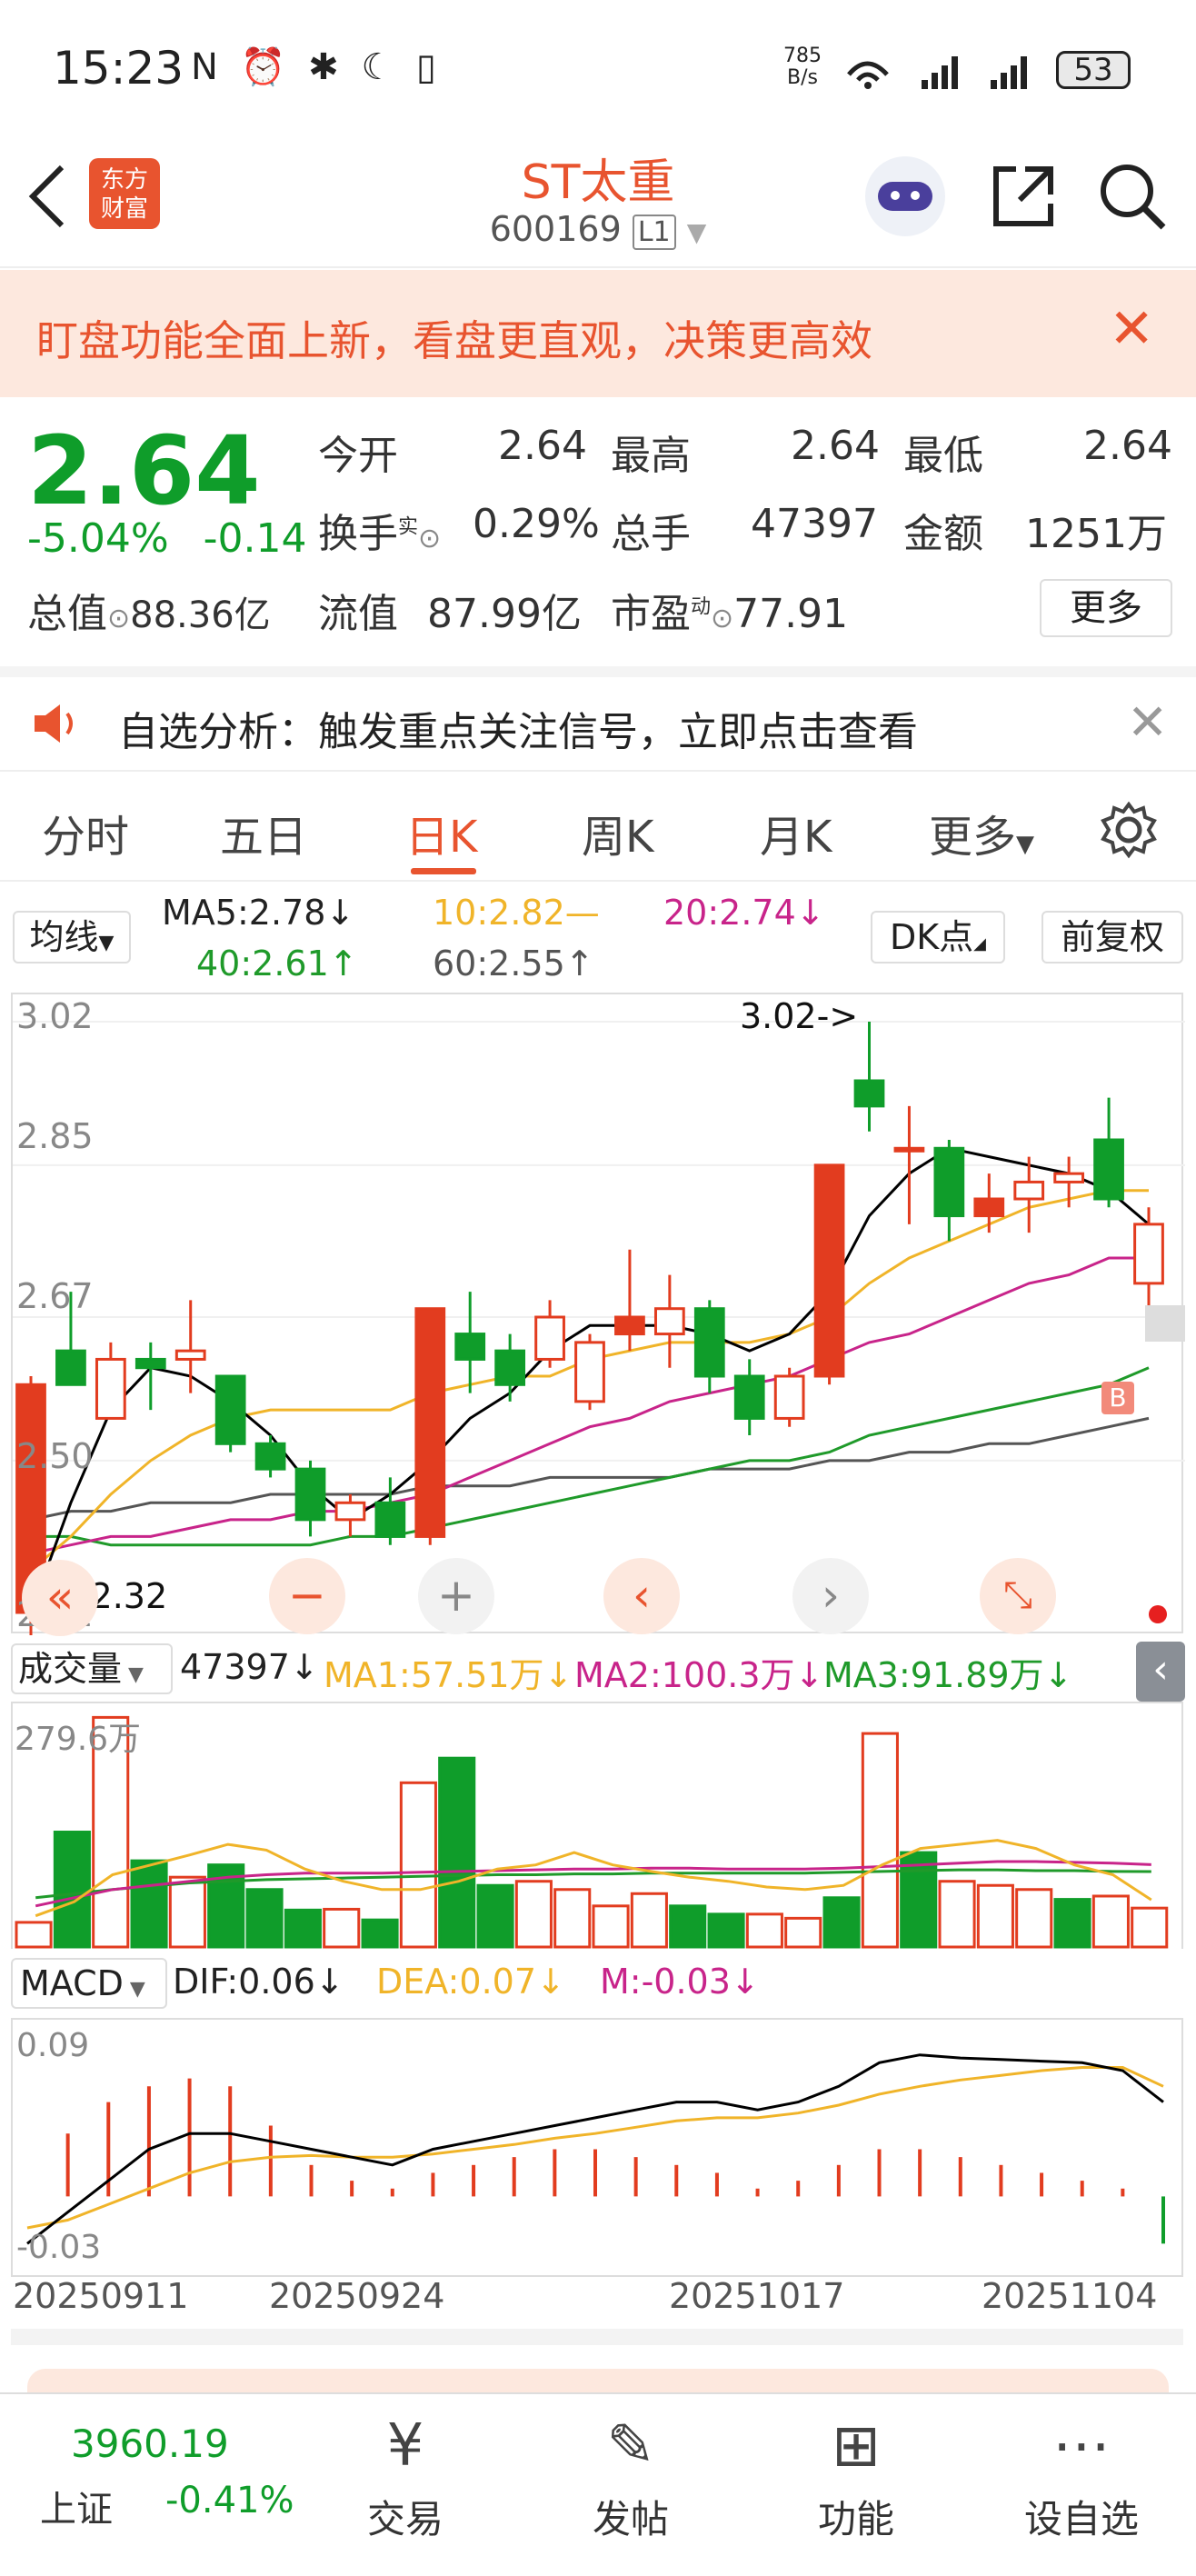 This screenshot has width=1196, height=2576. Describe the element at coordinates (1132, 196) in the screenshot. I see `search-icon` at that location.